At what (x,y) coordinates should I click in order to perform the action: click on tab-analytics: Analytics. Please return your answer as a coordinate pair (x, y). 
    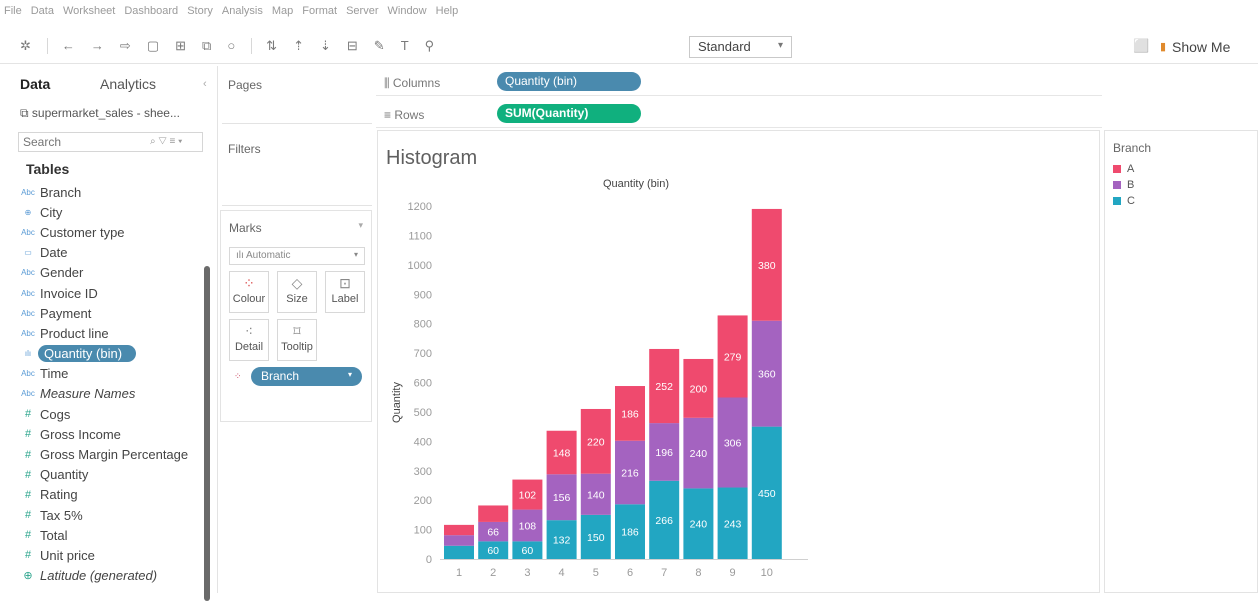
    Looking at the image, I should click on (128, 84).